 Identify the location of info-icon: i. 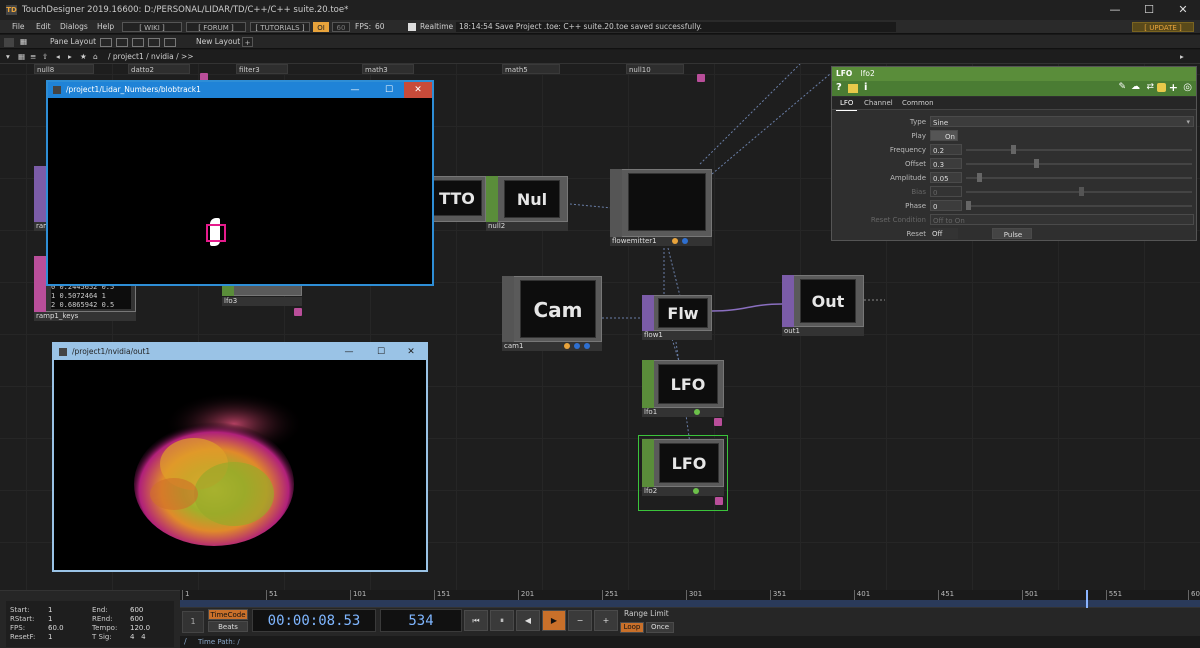
(865, 87).